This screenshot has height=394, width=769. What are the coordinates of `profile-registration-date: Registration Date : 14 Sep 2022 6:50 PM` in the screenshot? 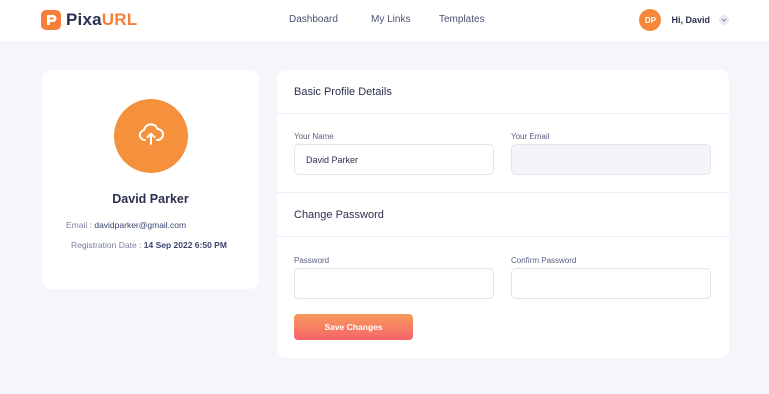 It's located at (149, 245).